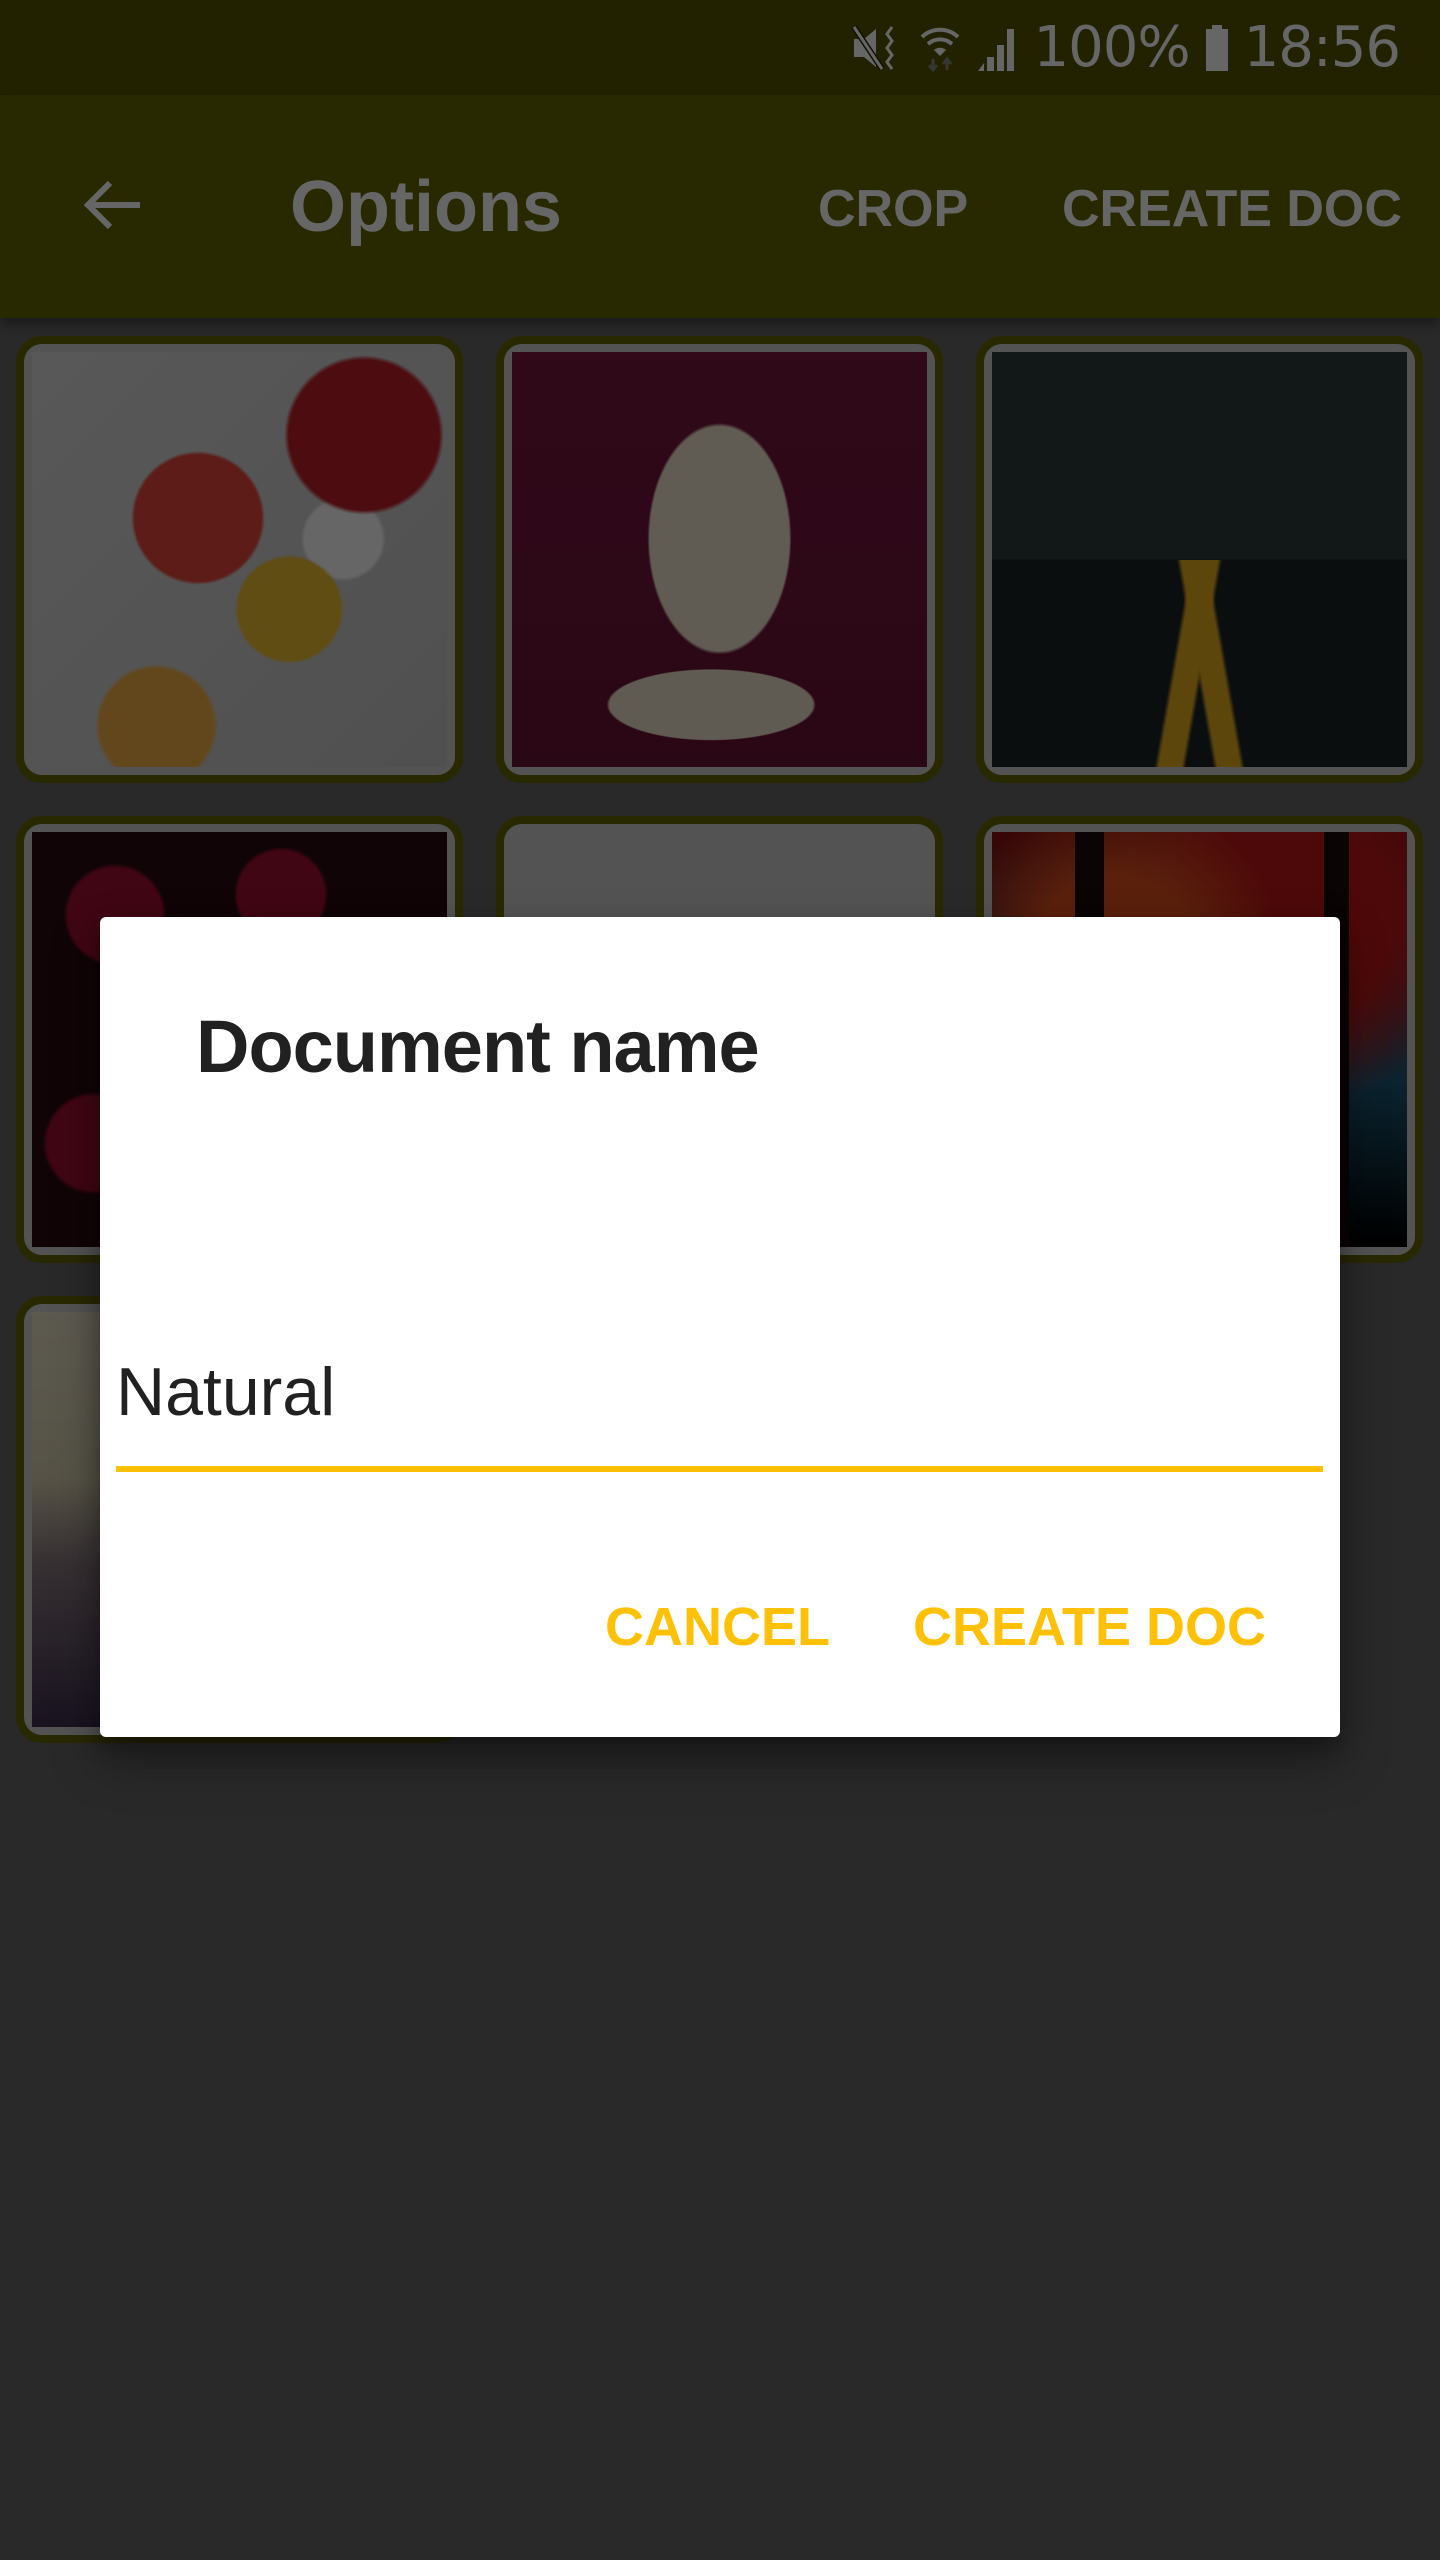 The width and height of the screenshot is (1440, 2560). What do you see at coordinates (719, 1392) in the screenshot?
I see `document-name-input` at bounding box center [719, 1392].